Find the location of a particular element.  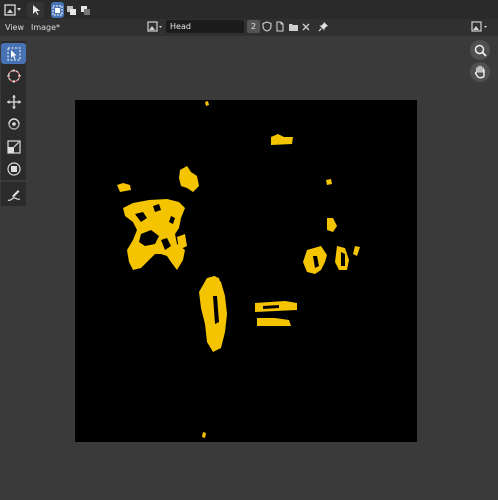

unlink-x-icon is located at coordinates (306, 26).